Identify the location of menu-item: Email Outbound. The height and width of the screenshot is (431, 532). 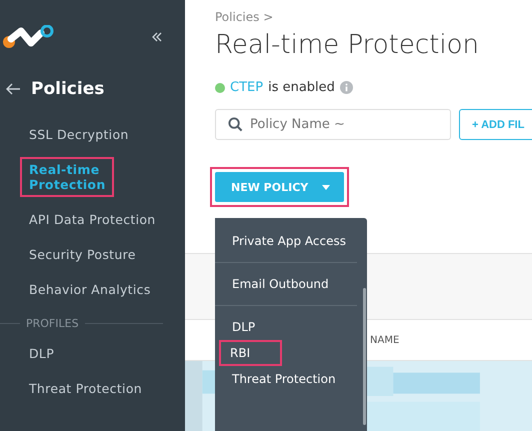
(280, 284).